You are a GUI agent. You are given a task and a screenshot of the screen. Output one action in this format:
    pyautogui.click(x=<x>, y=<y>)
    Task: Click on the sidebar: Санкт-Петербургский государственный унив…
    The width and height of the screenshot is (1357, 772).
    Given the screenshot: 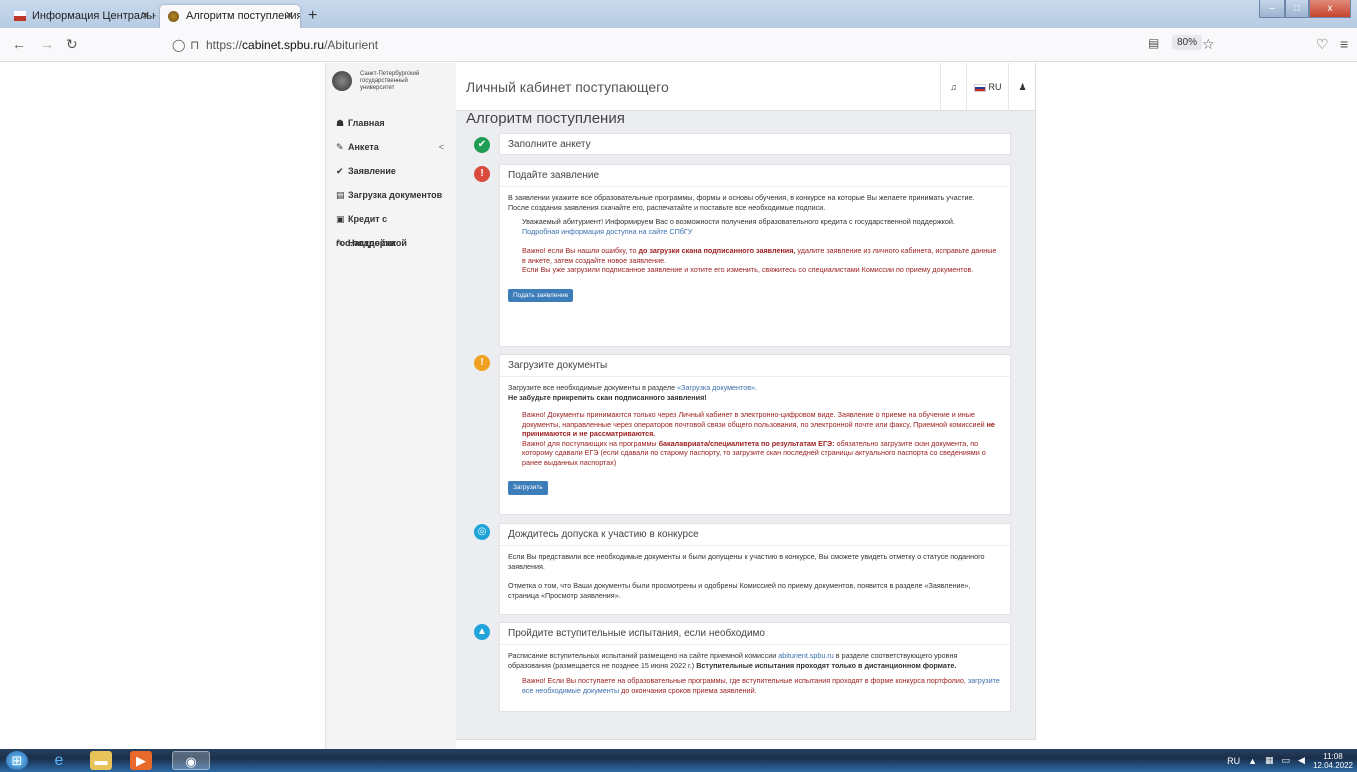 What is the action you would take?
    pyautogui.click(x=390, y=406)
    